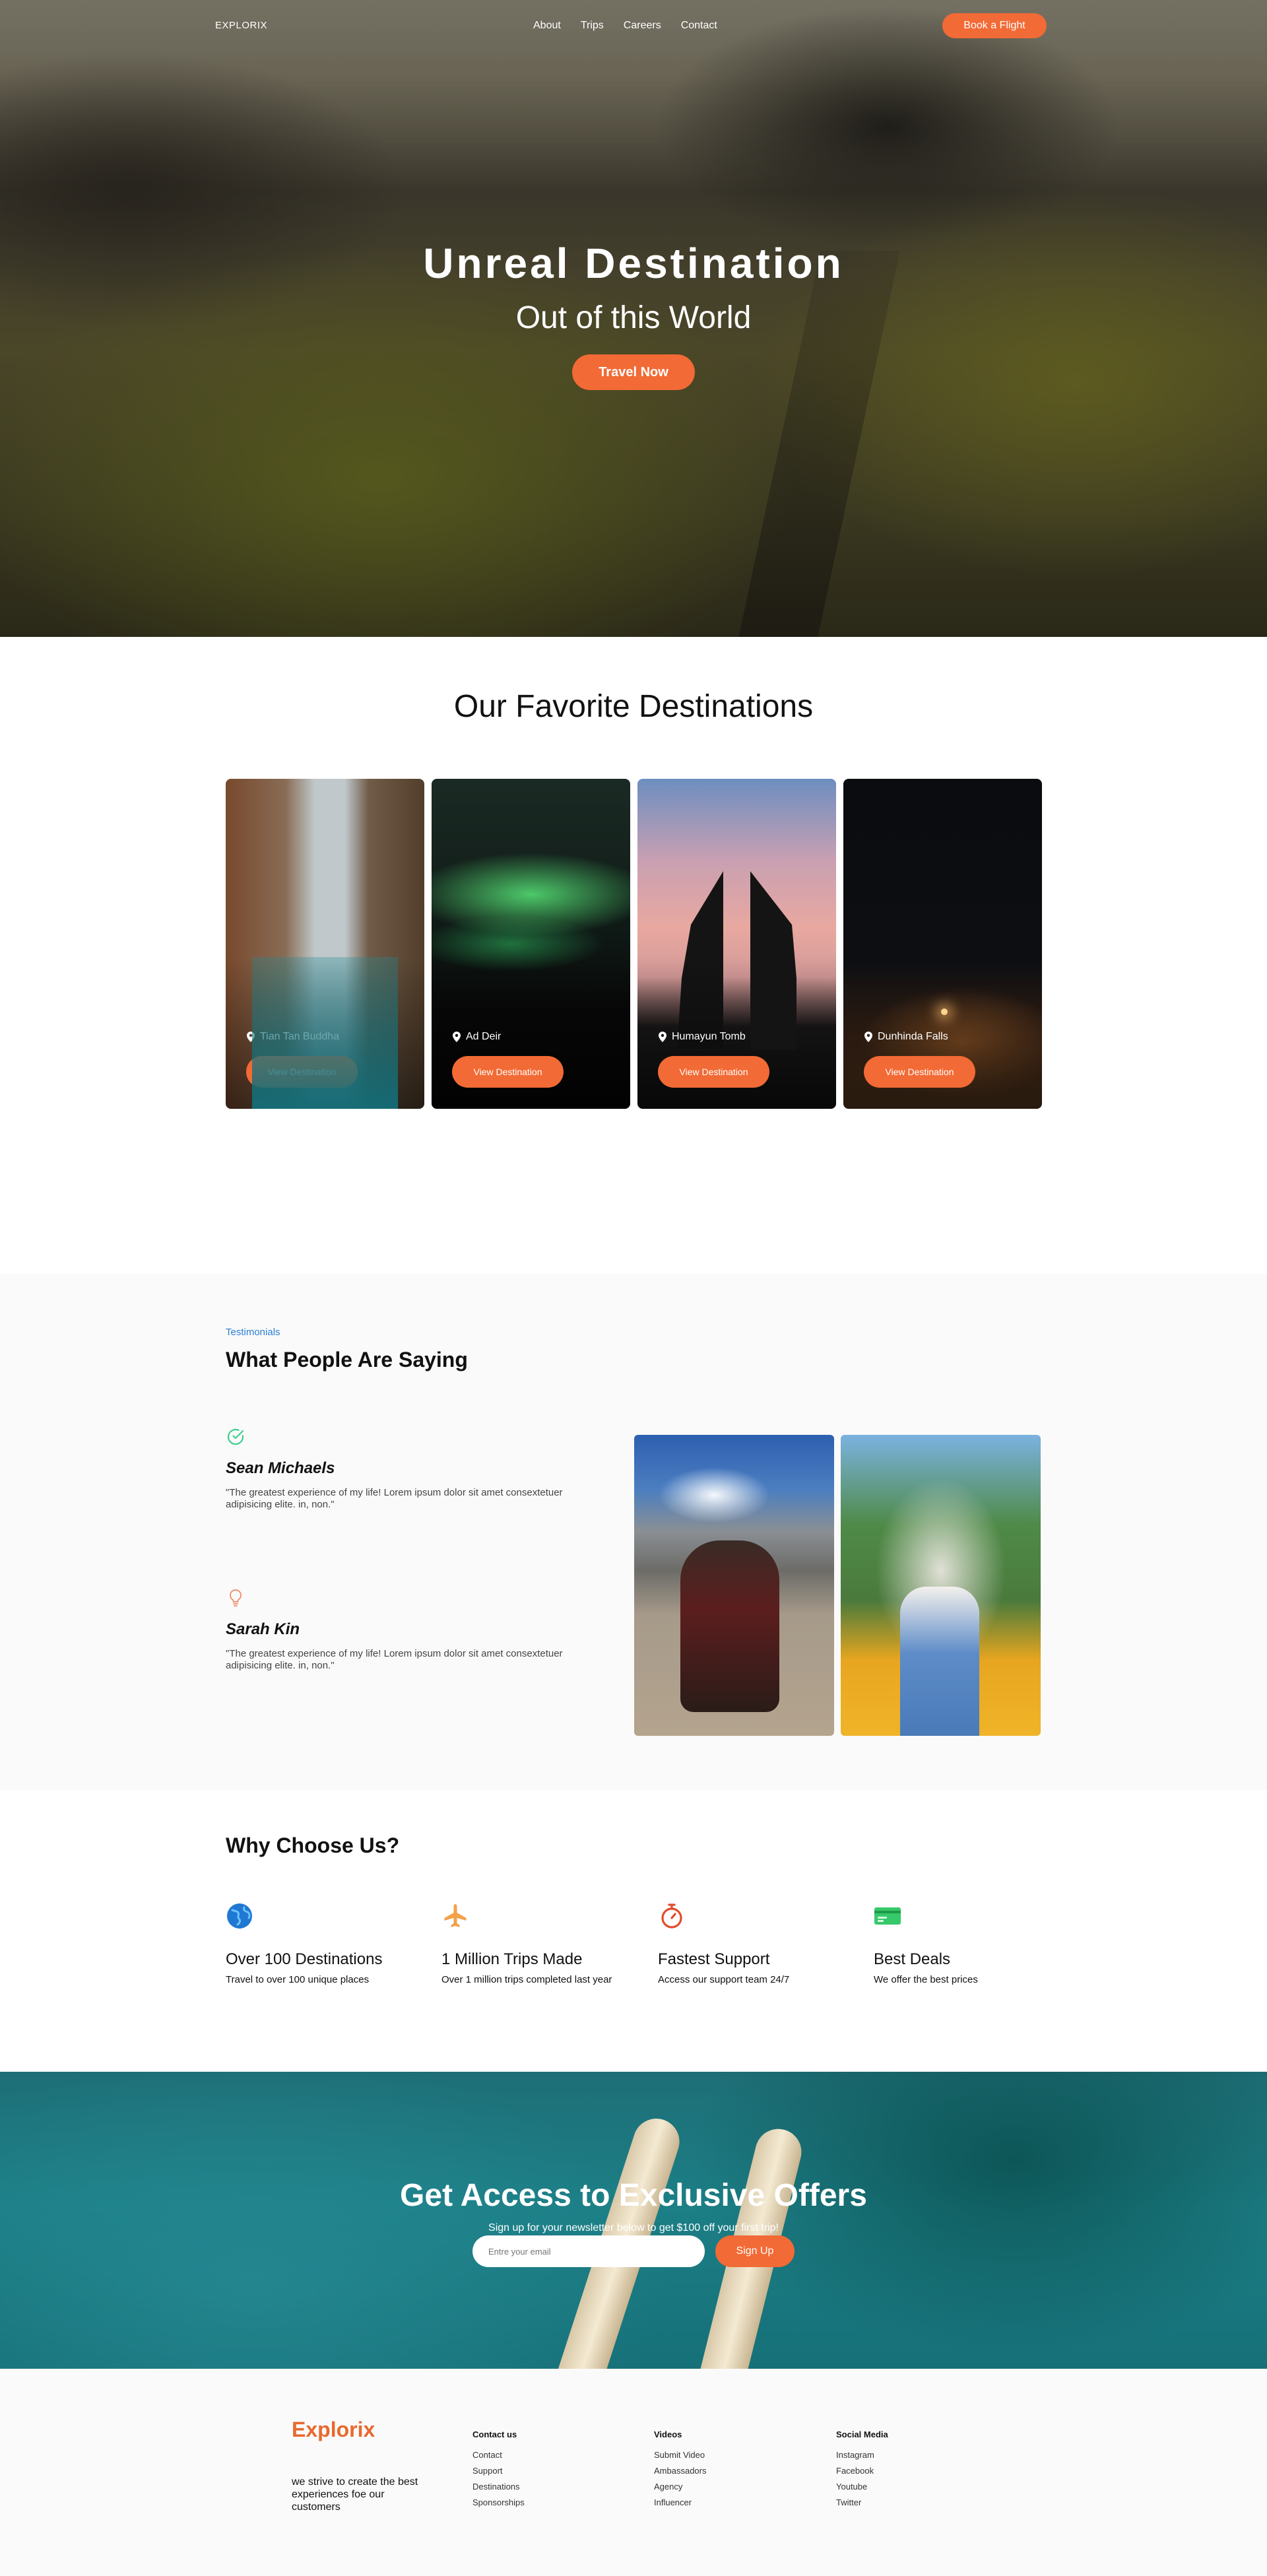 Image resolution: width=1267 pixels, height=2576 pixels. I want to click on card-location-name: Dunhinda Falls, so click(913, 1036).